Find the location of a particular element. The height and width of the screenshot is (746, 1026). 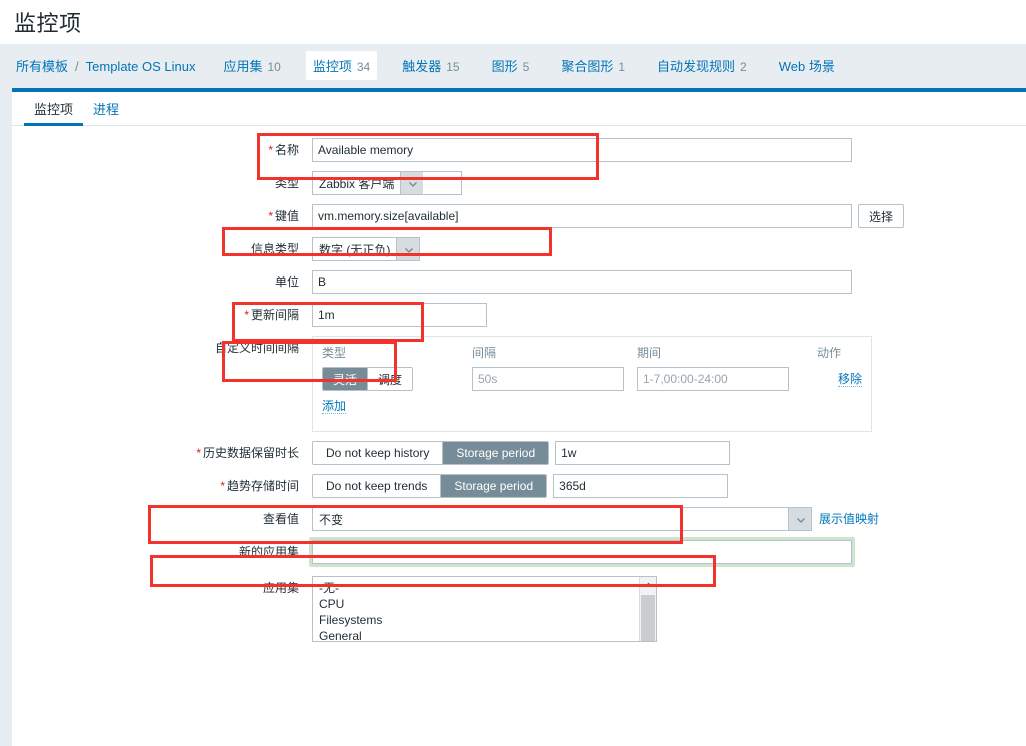

form-row-units: 单位 is located at coordinates (519, 282).